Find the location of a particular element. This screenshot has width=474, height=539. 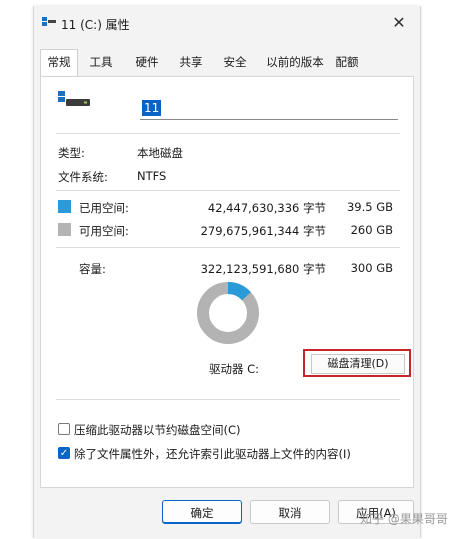

disk-cleanup-button: 磁盘清理(D) is located at coordinates (358, 364).